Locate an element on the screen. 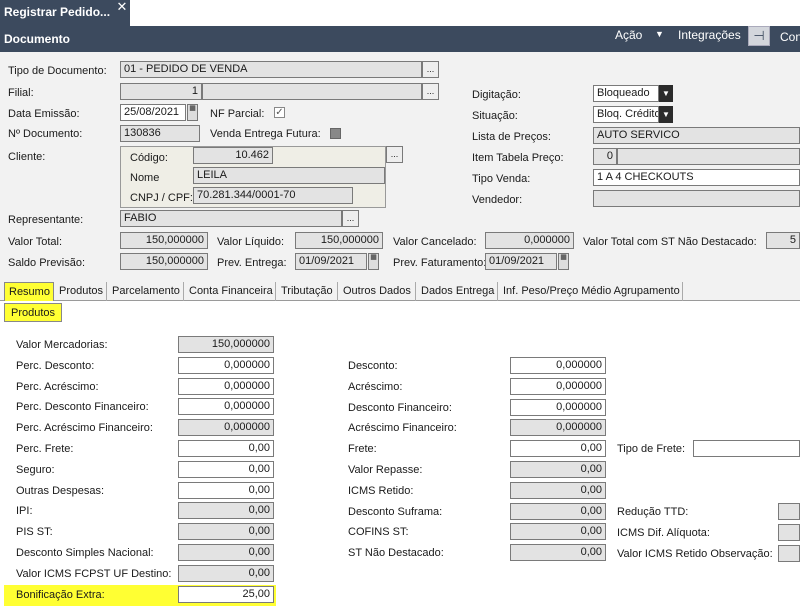 This screenshot has width=800, height=611. situacao-dropdown-icon: ▼ is located at coordinates (666, 114).